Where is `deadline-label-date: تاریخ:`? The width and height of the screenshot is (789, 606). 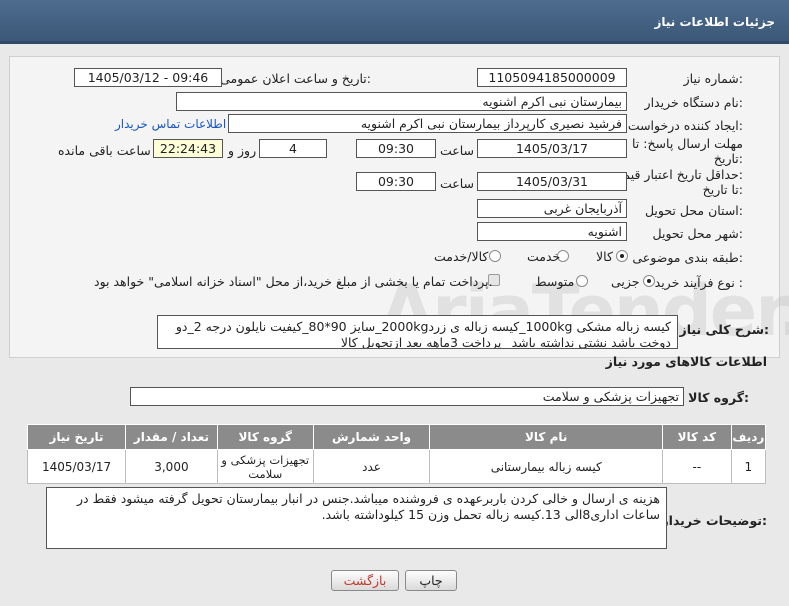 deadline-label-date: تاریخ: is located at coordinates (728, 158).